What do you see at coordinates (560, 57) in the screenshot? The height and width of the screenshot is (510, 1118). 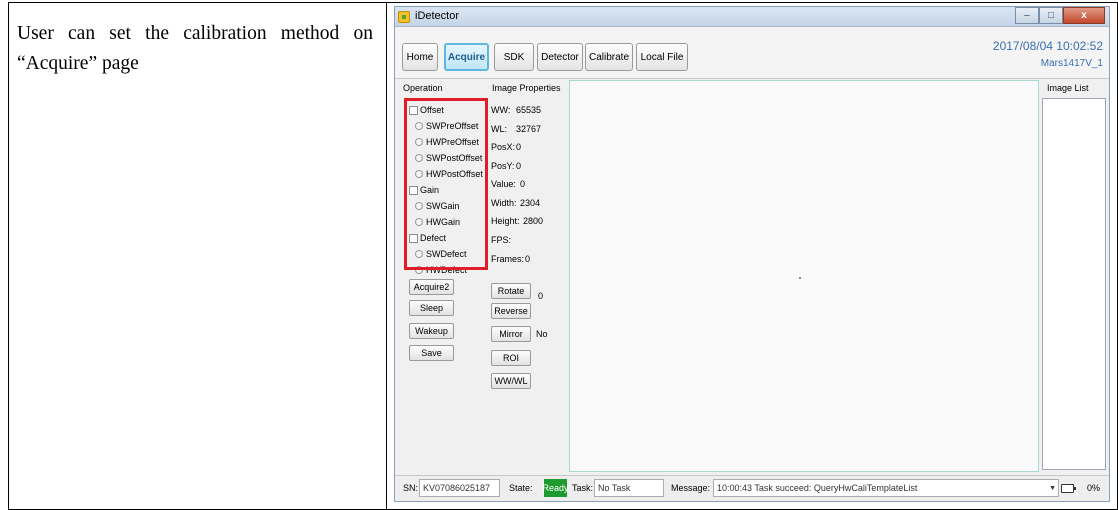 I see `detector-button: Detector` at bounding box center [560, 57].